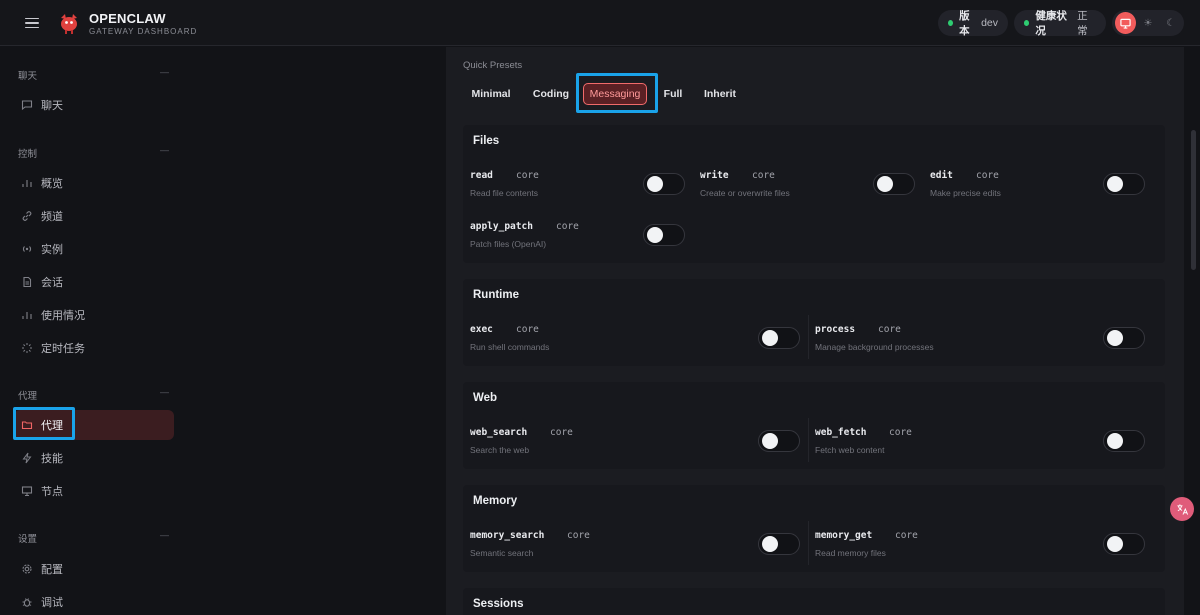  Describe the element at coordinates (26, 249) in the screenshot. I see `radio-icon` at that location.